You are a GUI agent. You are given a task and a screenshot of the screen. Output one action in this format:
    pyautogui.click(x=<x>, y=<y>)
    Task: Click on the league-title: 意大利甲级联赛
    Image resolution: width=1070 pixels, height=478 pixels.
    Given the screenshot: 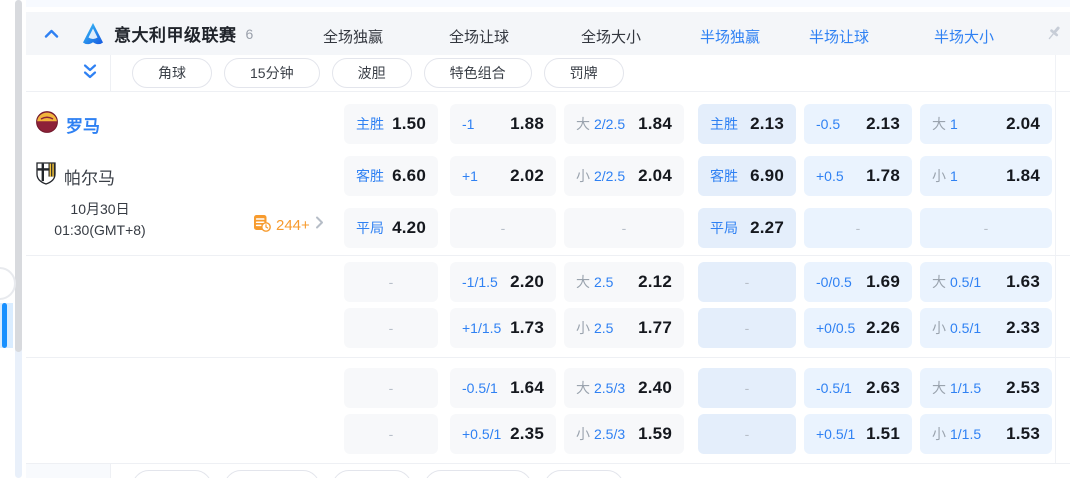 What is the action you would take?
    pyautogui.click(x=175, y=35)
    